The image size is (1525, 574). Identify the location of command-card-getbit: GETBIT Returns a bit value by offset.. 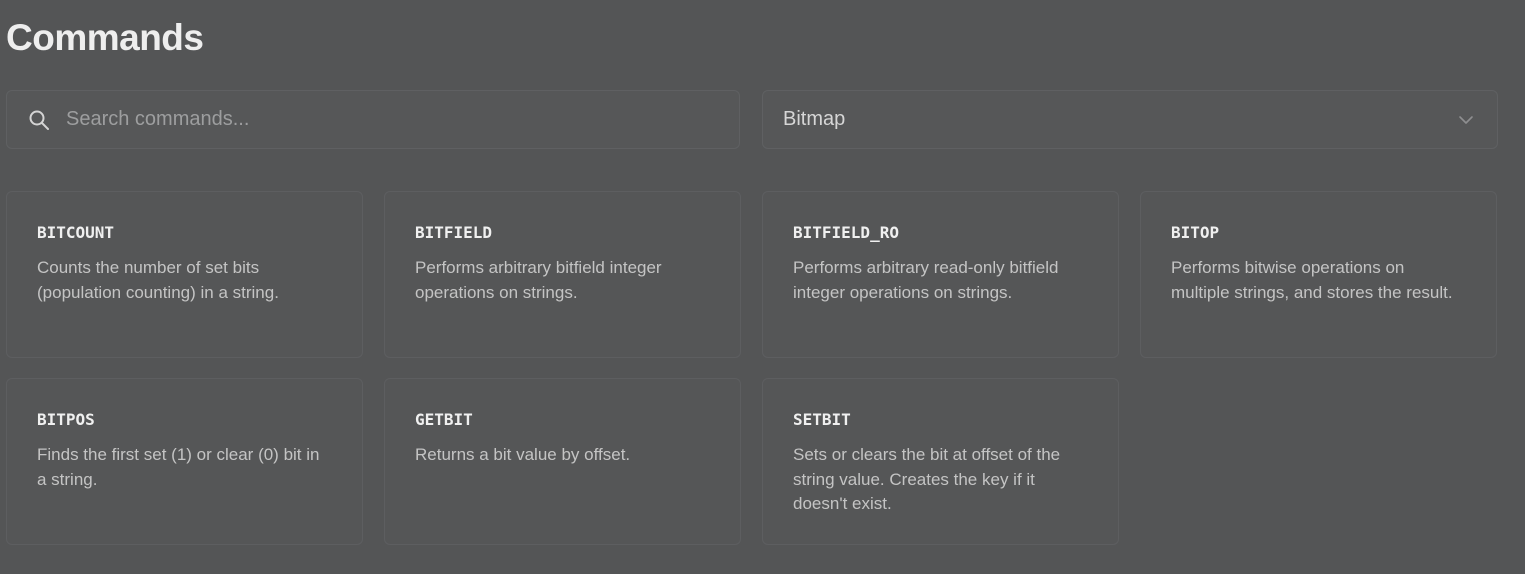
(562, 461).